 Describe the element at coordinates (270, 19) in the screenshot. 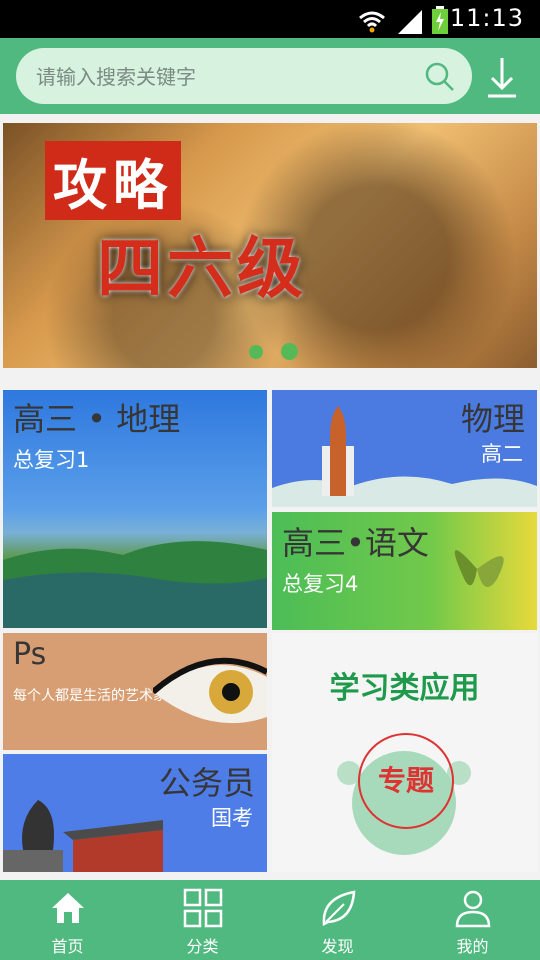

I see `status-bar: 11:13` at that location.